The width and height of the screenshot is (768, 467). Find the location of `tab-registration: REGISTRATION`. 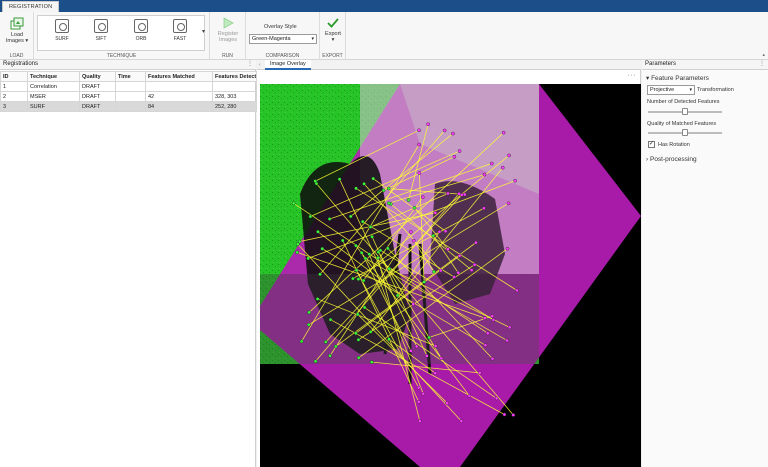

tab-registration: REGISTRATION is located at coordinates (31, 6).